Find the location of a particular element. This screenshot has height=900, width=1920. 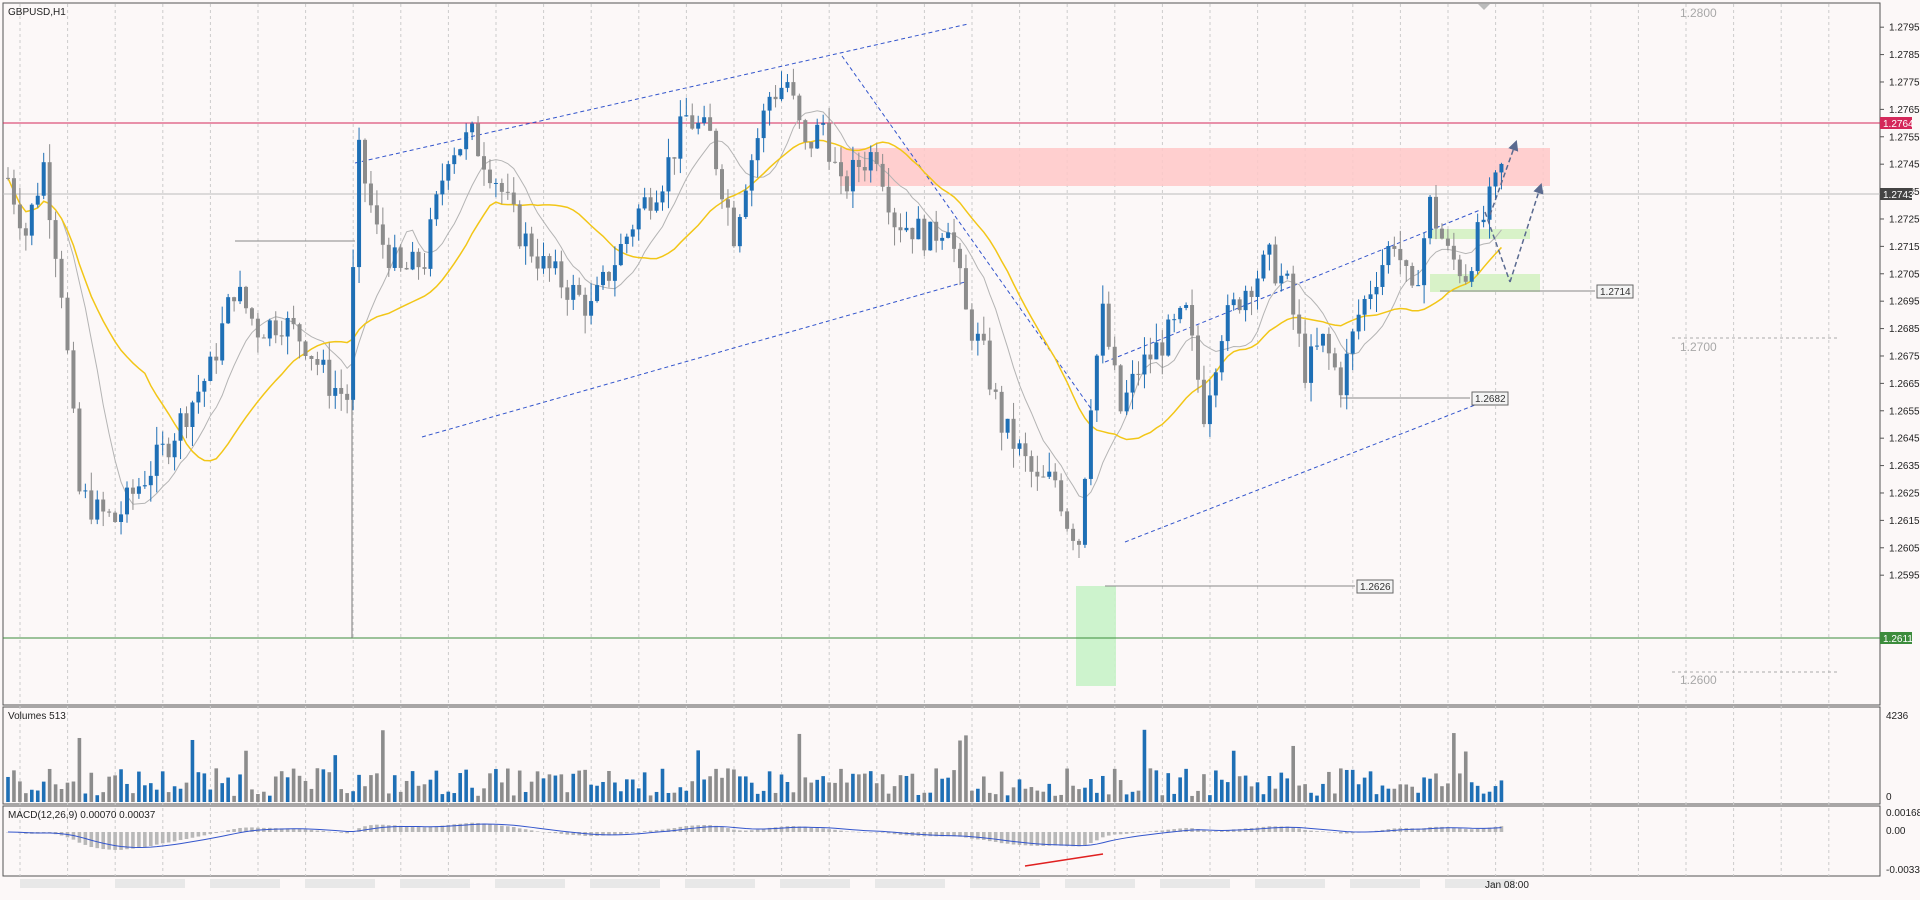

price-tick-label: 1.2765 is located at coordinates (1904, 110).